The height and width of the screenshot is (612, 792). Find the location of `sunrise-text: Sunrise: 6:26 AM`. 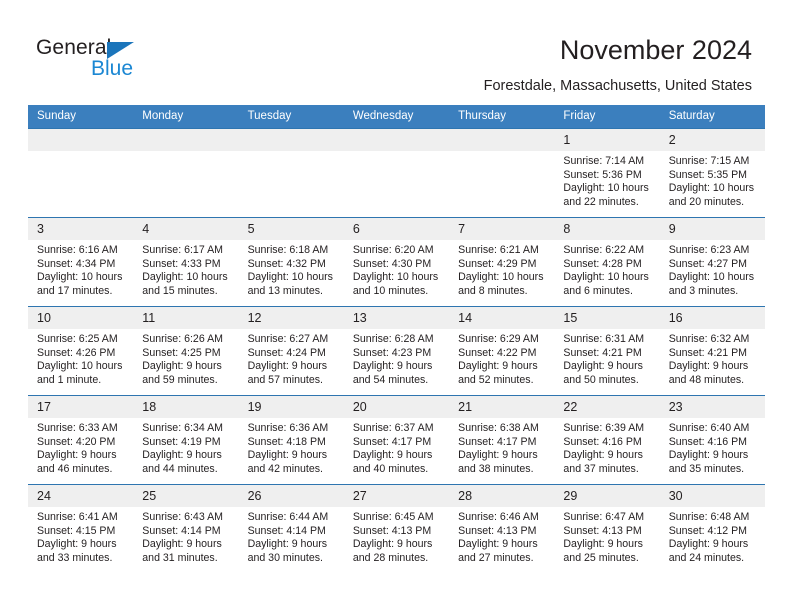

sunrise-text: Sunrise: 6:26 AM is located at coordinates (182, 339).